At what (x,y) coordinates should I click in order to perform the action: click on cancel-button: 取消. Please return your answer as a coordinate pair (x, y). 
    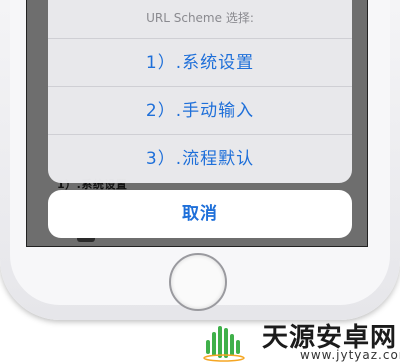
    Looking at the image, I should click on (200, 214).